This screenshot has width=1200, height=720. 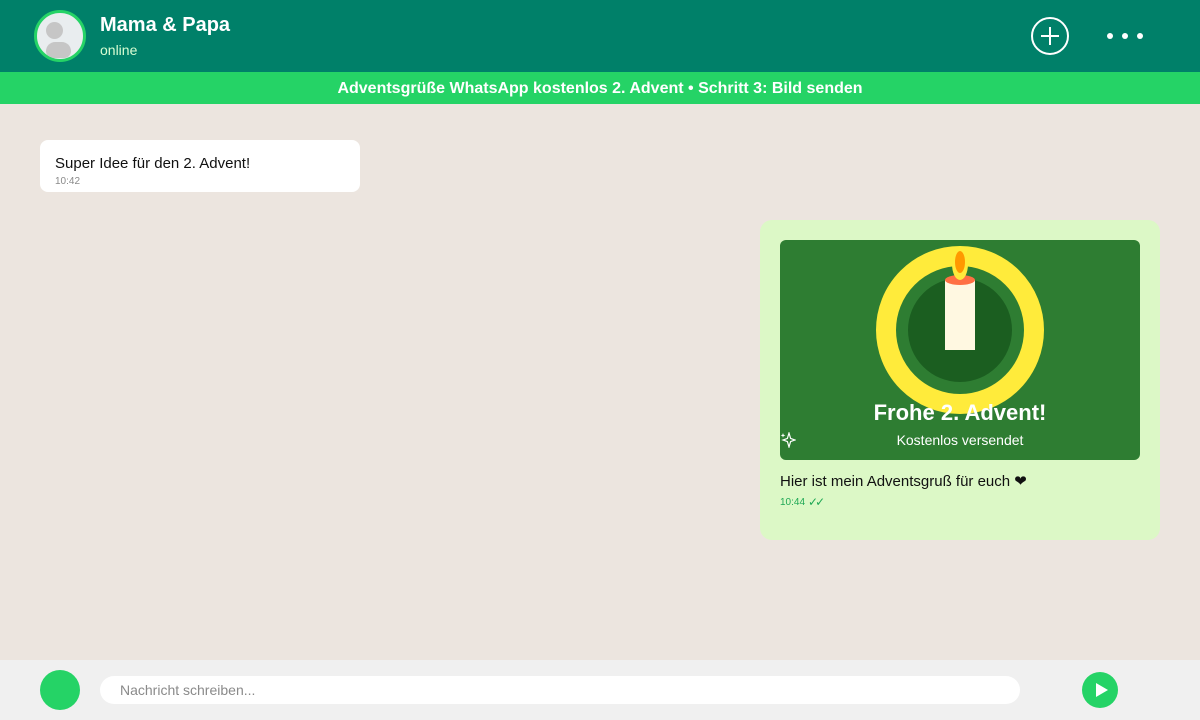 I want to click on card-subtitle: Kostenlos versendet, so click(x=960, y=440).